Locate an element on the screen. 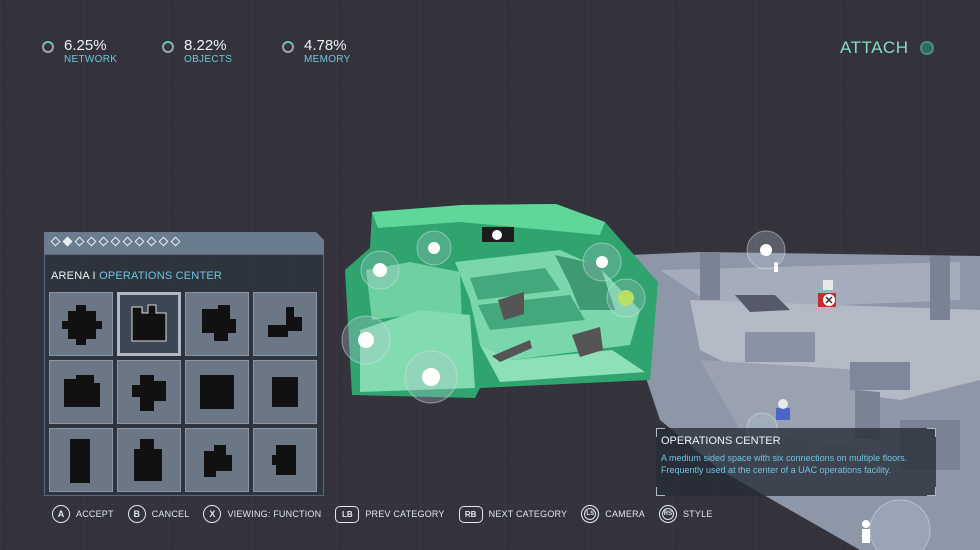 This screenshot has width=980, height=550. control-label: NEXT CATEGORY is located at coordinates (528, 514).